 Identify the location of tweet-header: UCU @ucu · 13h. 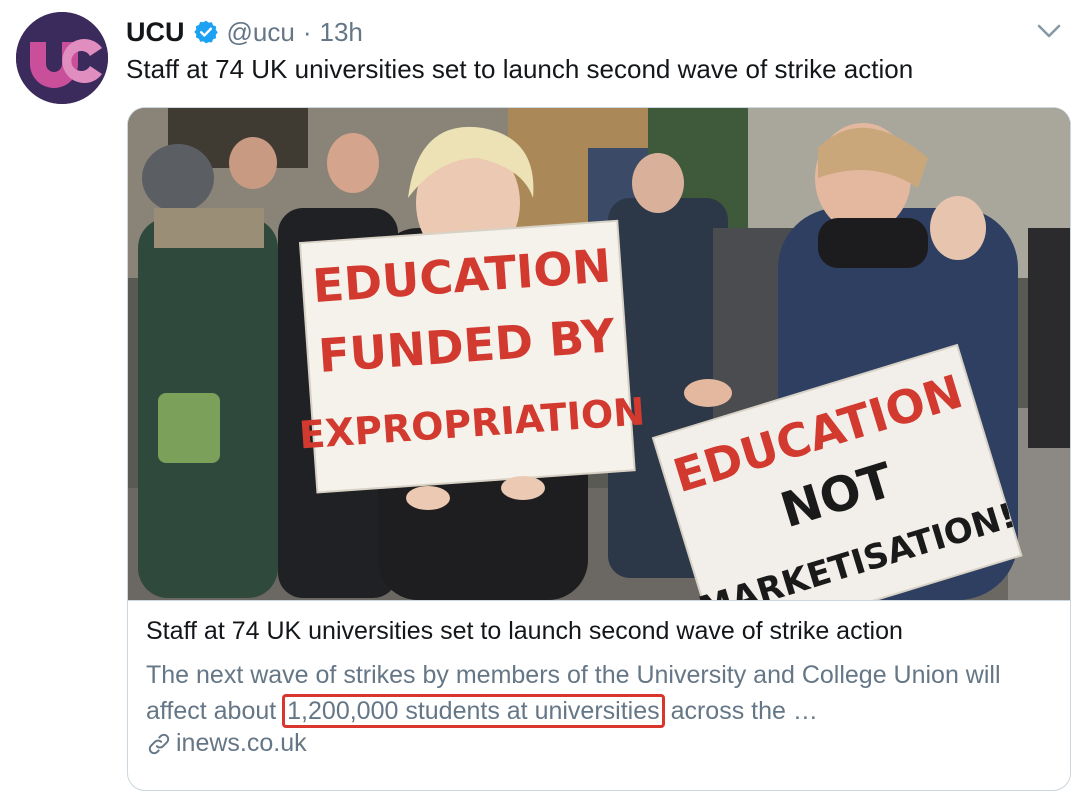
(244, 32).